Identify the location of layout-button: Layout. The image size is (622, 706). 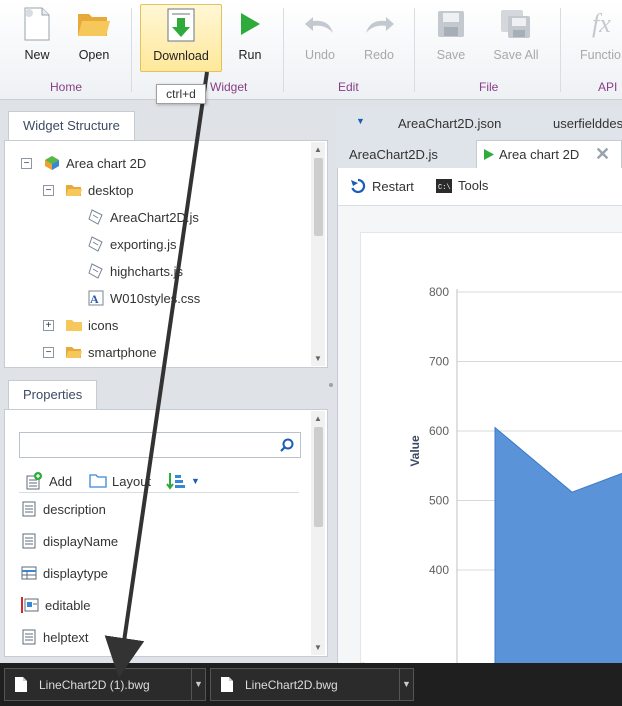
(120, 481).